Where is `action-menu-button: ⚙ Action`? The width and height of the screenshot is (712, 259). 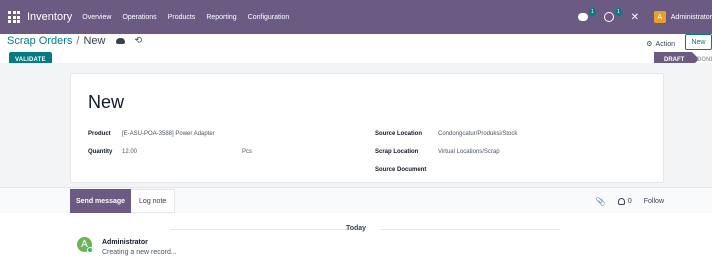 action-menu-button: ⚙ Action is located at coordinates (660, 44).